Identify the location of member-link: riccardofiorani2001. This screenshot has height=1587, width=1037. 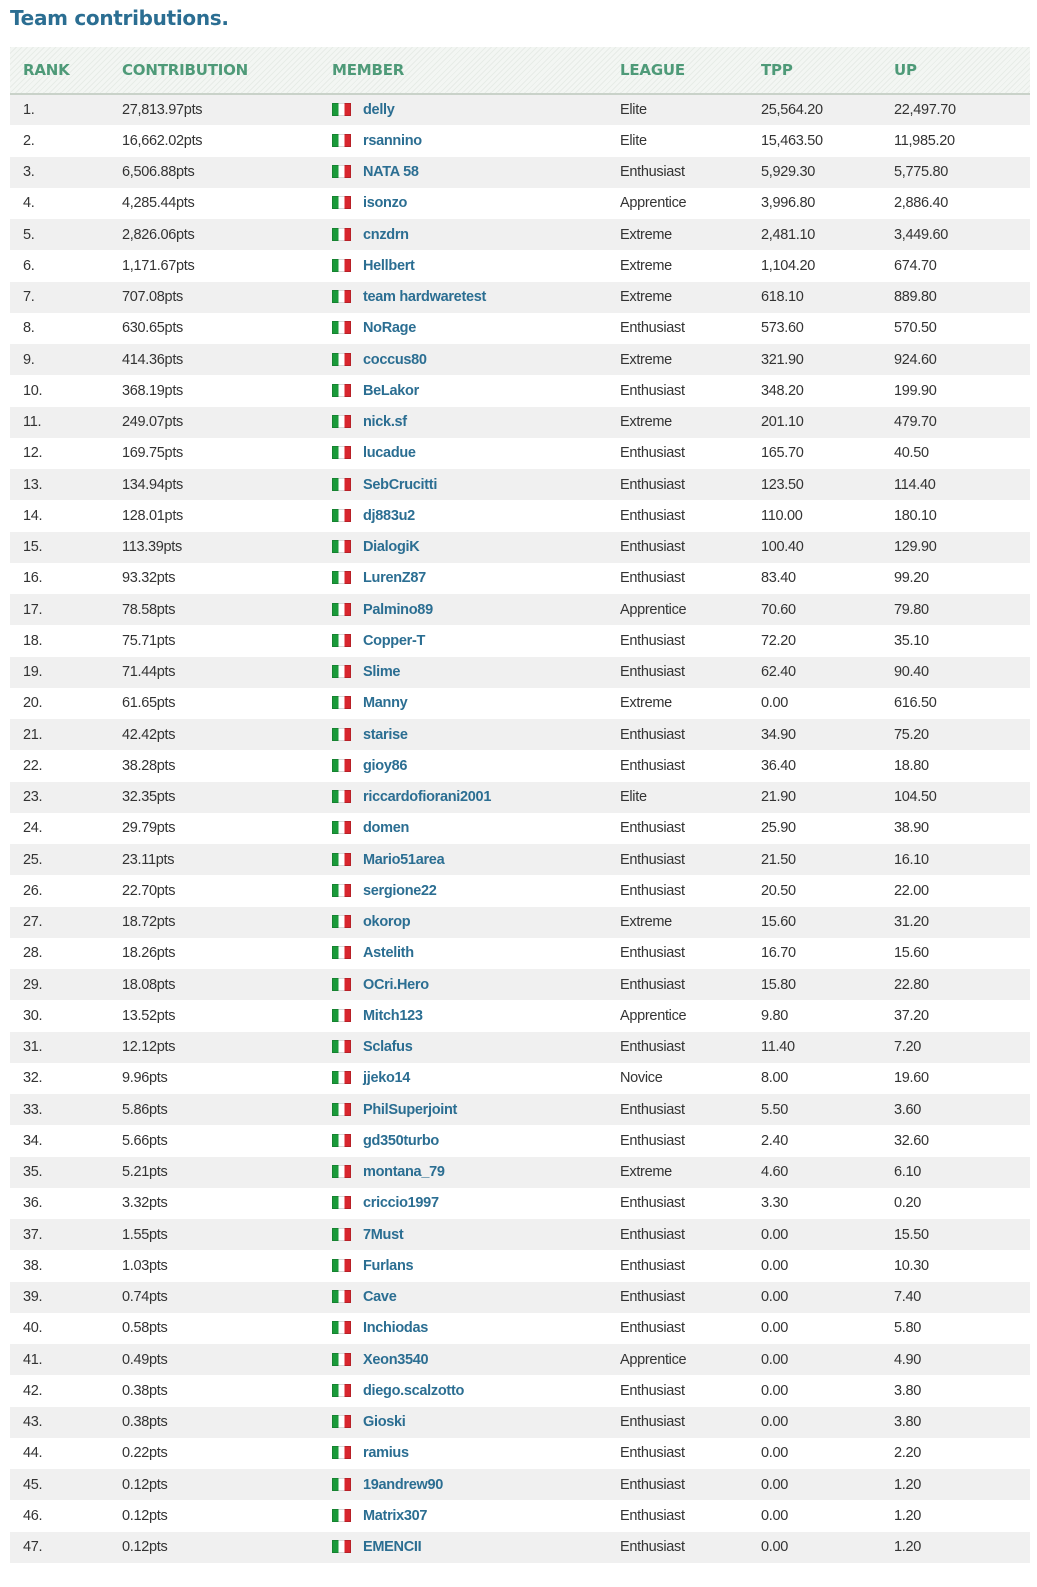
(427, 797).